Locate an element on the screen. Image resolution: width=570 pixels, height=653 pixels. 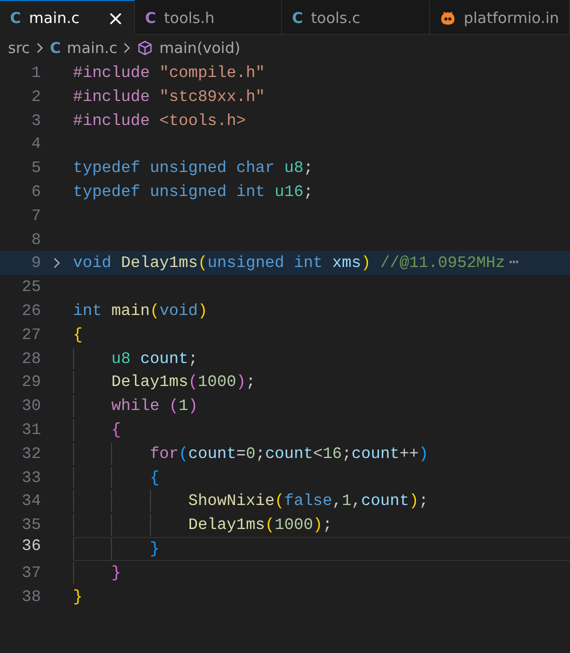
line-number: 6 is located at coordinates (35, 192).